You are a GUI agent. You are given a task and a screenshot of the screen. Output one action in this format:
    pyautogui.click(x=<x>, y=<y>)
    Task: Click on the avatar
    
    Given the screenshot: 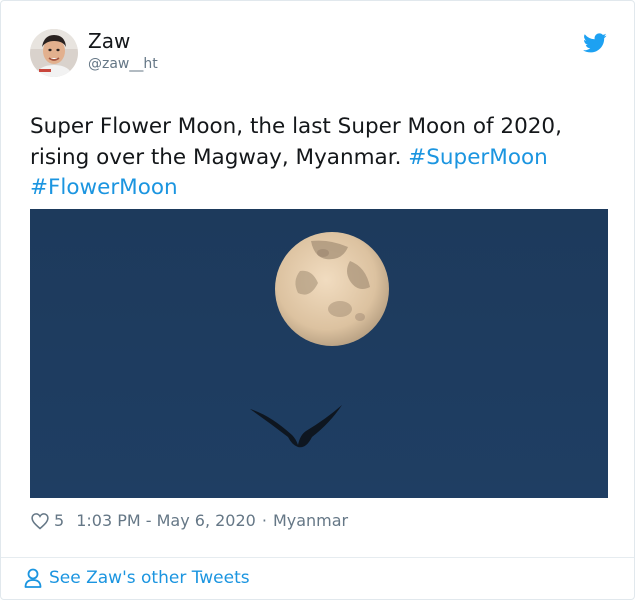 What is the action you would take?
    pyautogui.click(x=54, y=53)
    